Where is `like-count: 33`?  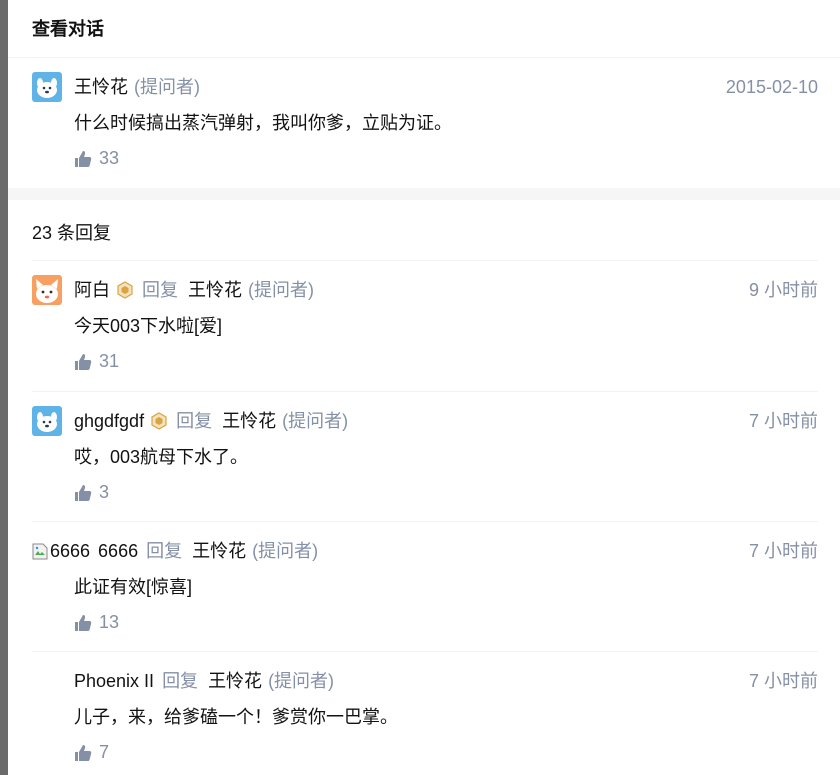
like-count: 33 is located at coordinates (109, 158).